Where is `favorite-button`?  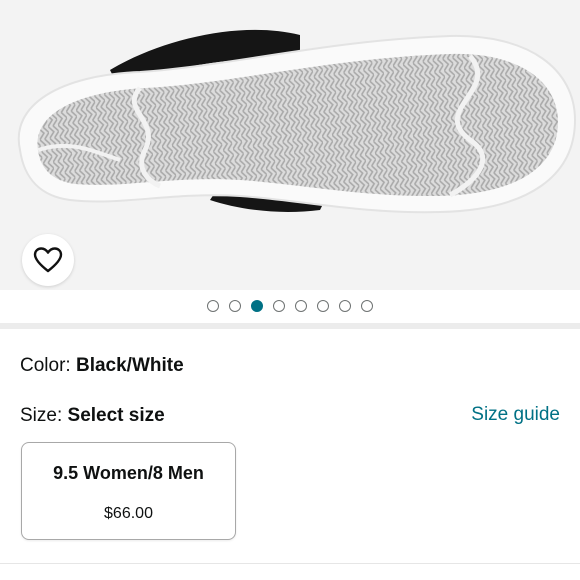 favorite-button is located at coordinates (48, 260).